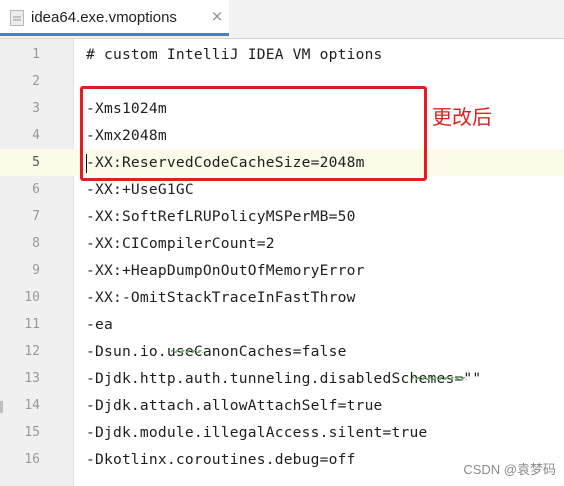 Image resolution: width=564 pixels, height=486 pixels. What do you see at coordinates (225, 270) in the screenshot?
I see `line-text: -XX:+HeapDumpOnOutOfMemoryError` at bounding box center [225, 270].